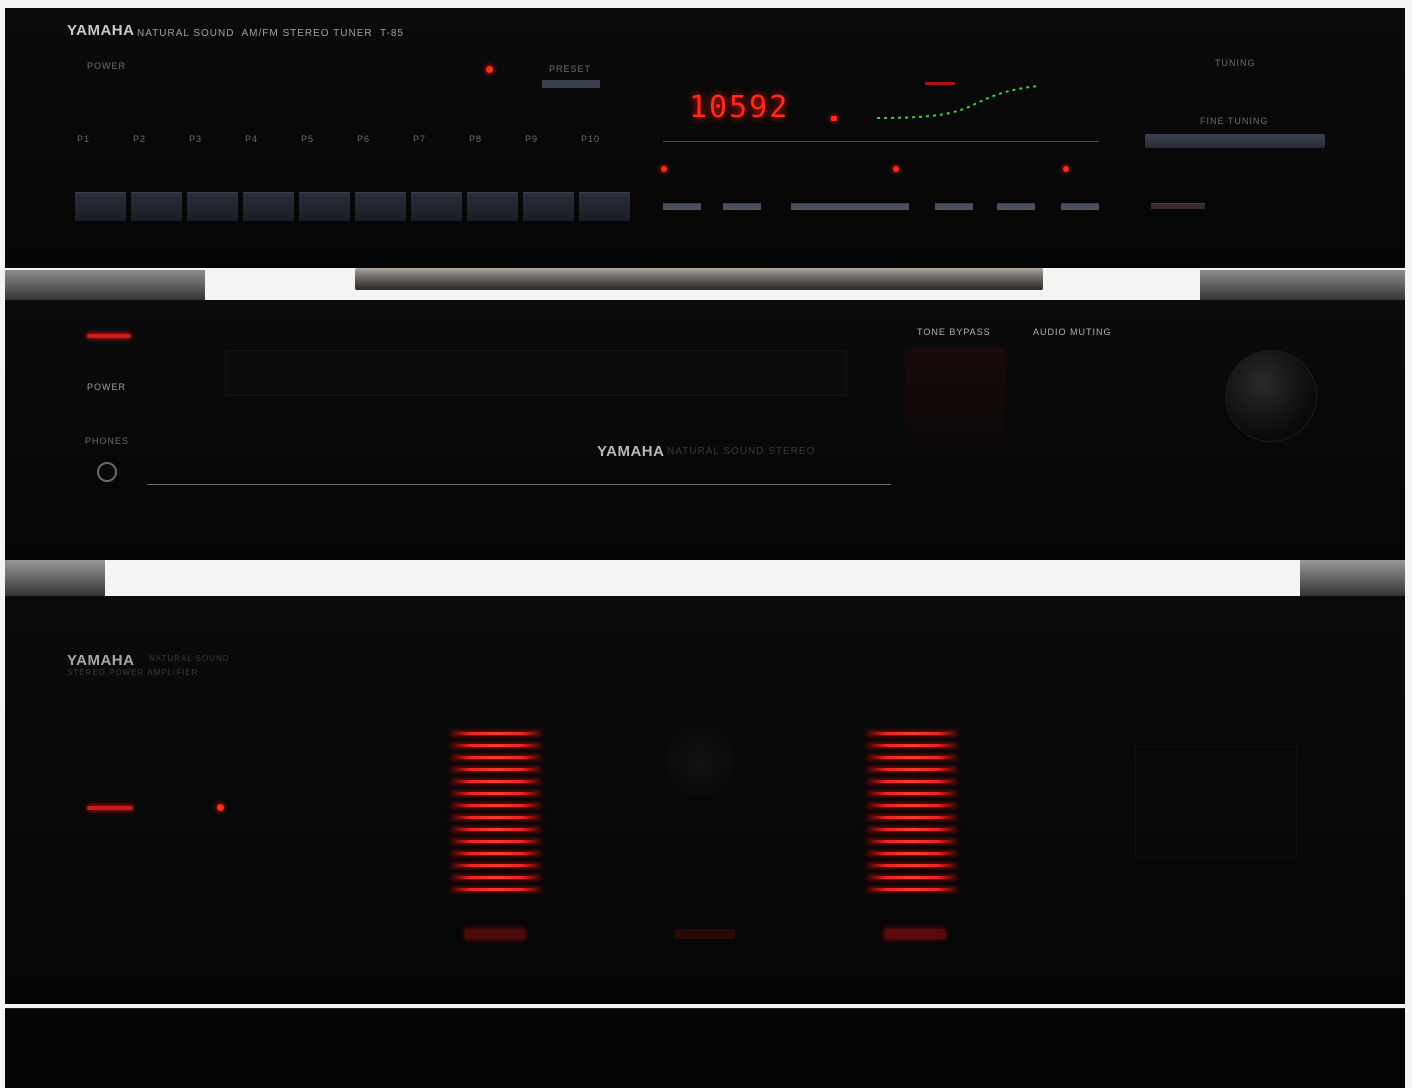 This screenshot has width=1412, height=1088. I want to click on volume-knob, so click(1271, 396).